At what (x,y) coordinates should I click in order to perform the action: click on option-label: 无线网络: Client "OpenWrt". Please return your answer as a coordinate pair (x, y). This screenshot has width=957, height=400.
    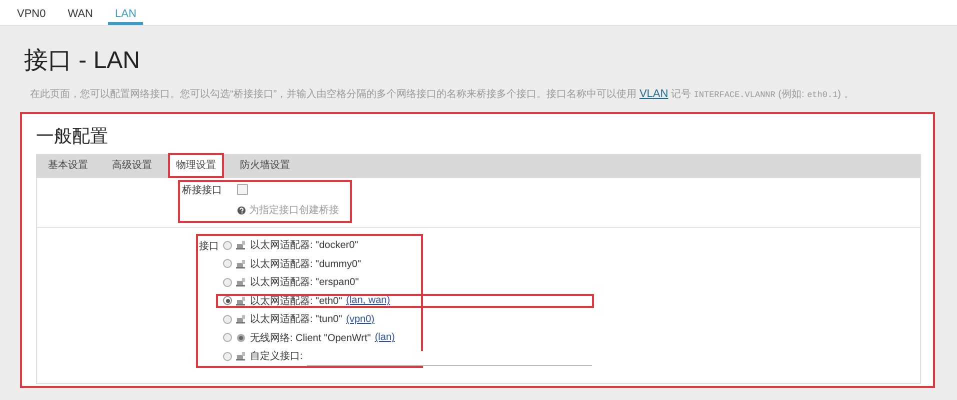
    Looking at the image, I should click on (310, 338).